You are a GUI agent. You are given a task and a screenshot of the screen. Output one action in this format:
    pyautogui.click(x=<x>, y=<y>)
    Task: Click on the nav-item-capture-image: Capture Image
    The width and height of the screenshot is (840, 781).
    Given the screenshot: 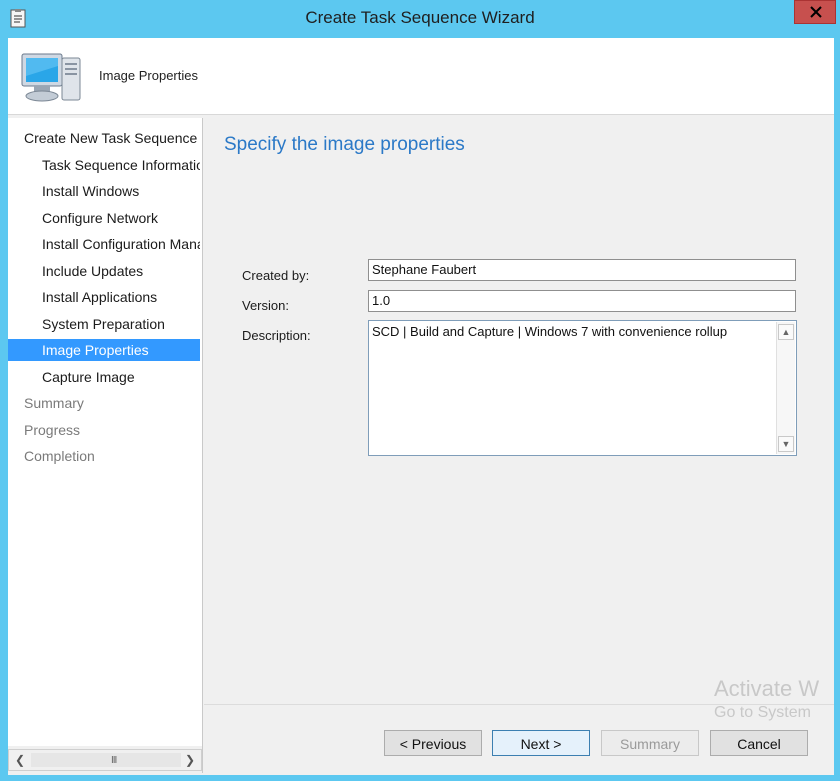 What is the action you would take?
    pyautogui.click(x=104, y=377)
    